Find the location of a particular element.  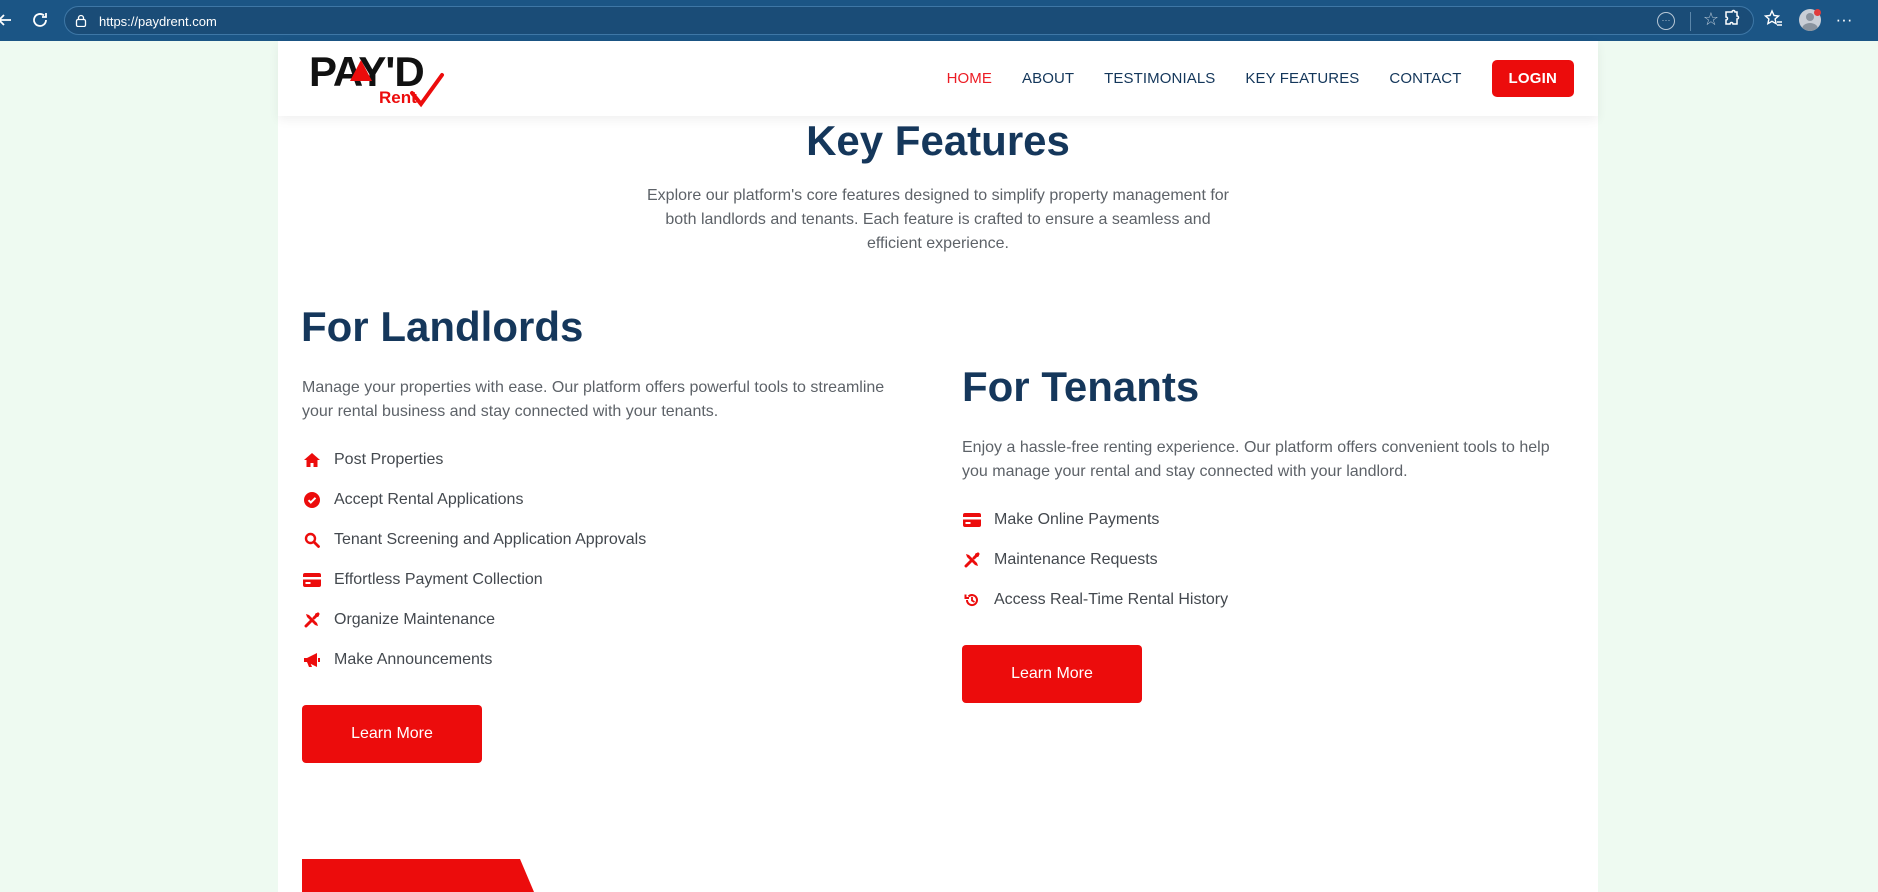

feature-label: Accept Rental Applications is located at coordinates (429, 499).